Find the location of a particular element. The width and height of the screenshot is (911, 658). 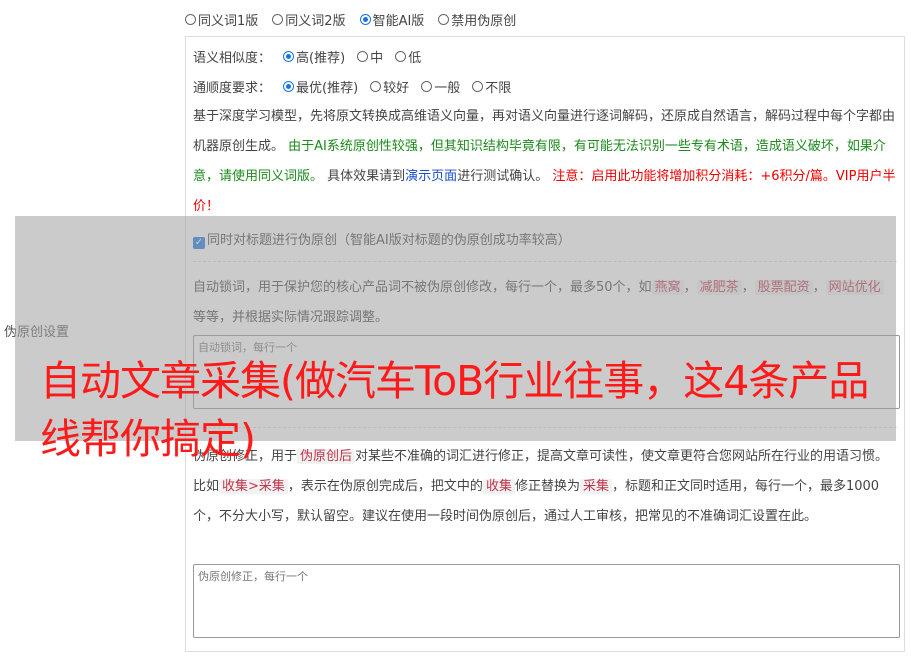

demo-page-link: 演示页面 is located at coordinates (431, 176).